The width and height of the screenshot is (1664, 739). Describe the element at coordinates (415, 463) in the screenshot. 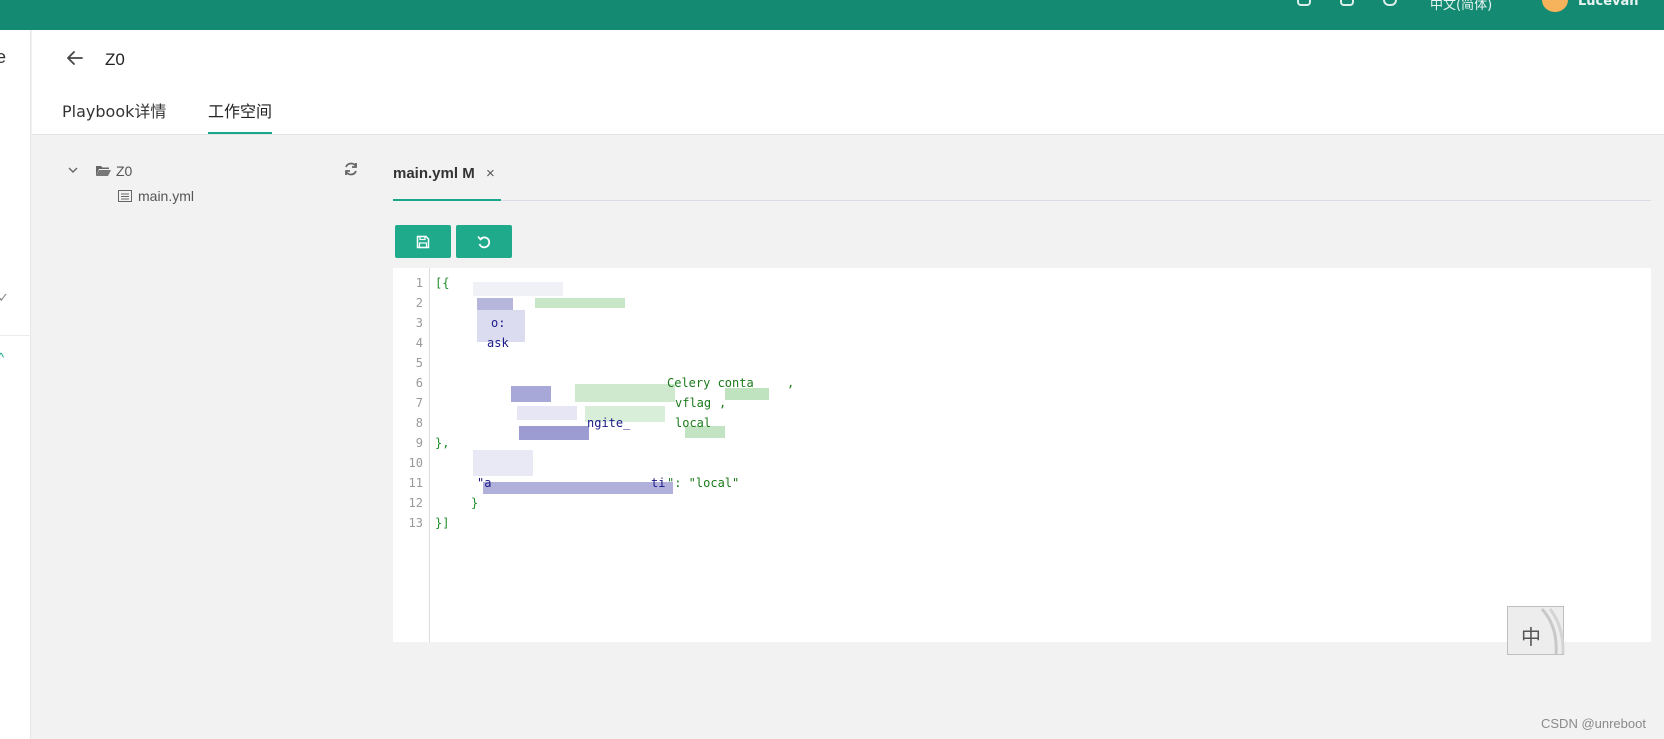

I see `line-number: 10` at that location.